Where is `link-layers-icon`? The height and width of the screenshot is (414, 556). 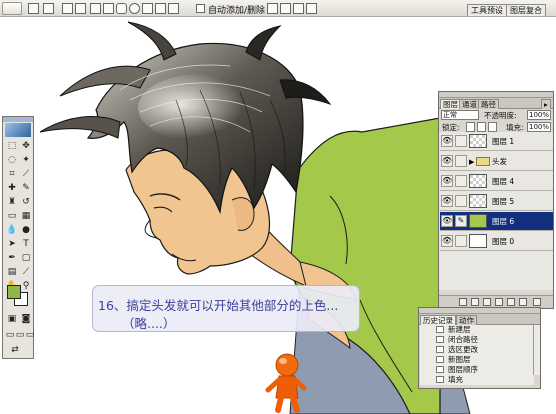
link-layers-icon is located at coordinates (463, 302).